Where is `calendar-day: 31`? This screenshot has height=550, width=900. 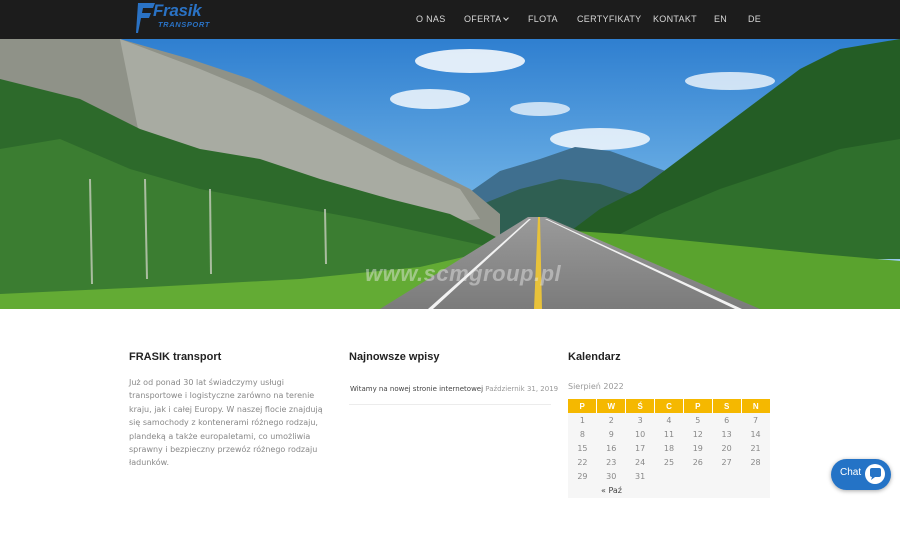
calendar-day: 31 is located at coordinates (640, 477).